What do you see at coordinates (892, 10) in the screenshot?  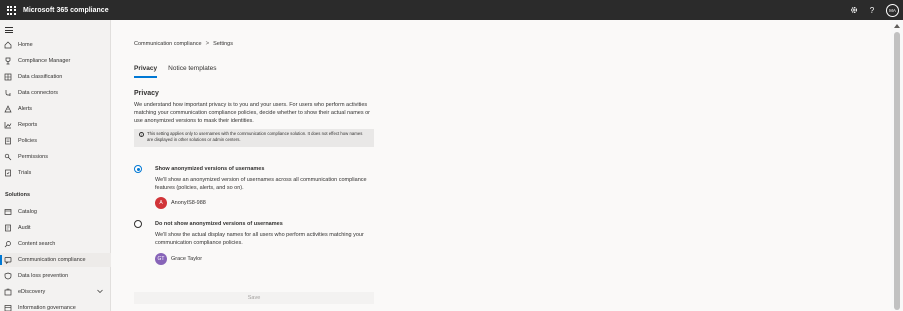 I see `user-avatar: MA` at bounding box center [892, 10].